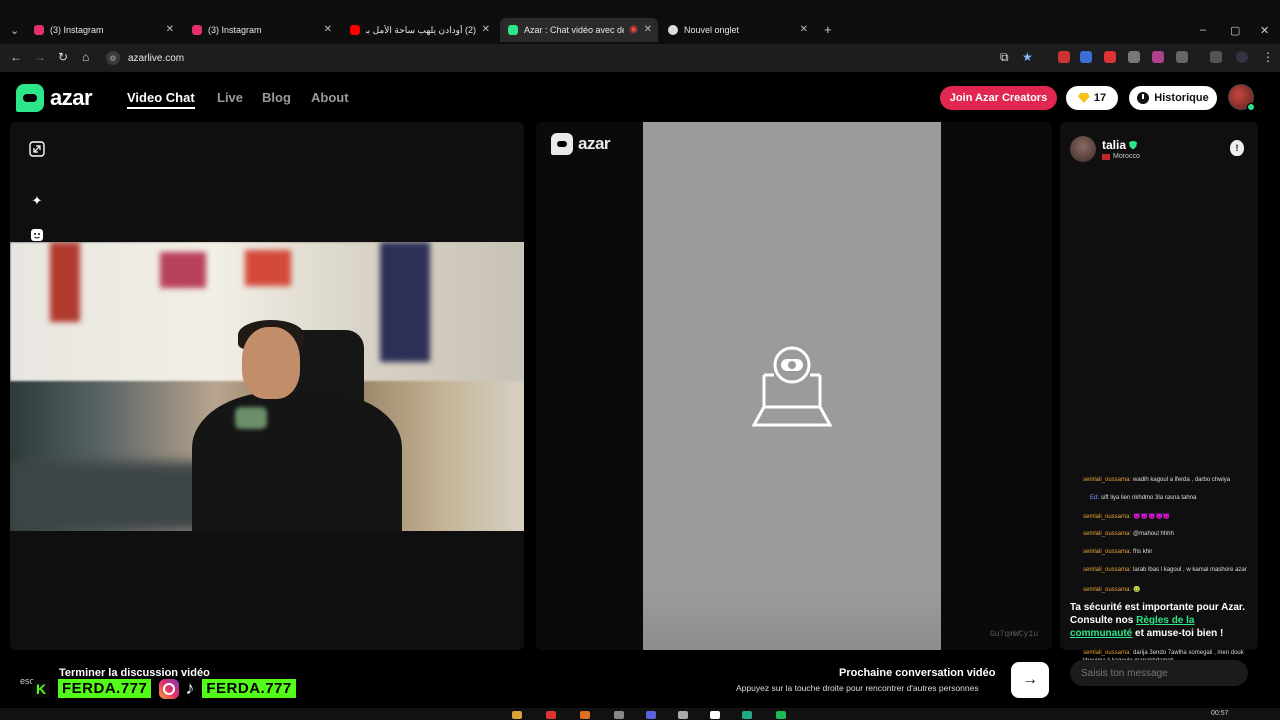 Image resolution: width=1280 pixels, height=720 pixels. What do you see at coordinates (712, 30) in the screenshot?
I see `tab-label: Nouvel onglet` at bounding box center [712, 30].